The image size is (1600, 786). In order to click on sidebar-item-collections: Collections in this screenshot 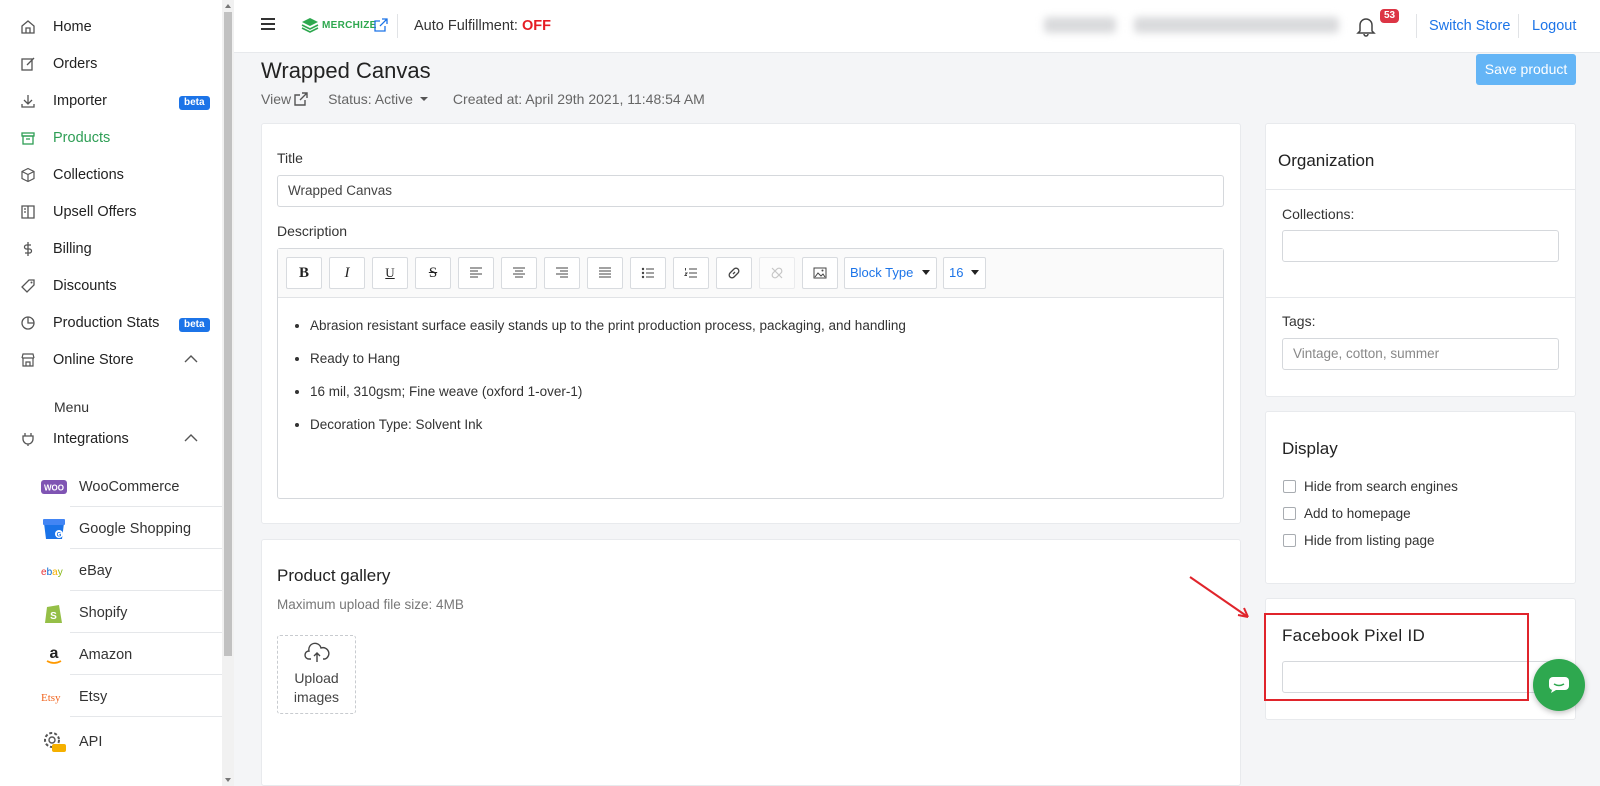, I will do `click(111, 175)`.